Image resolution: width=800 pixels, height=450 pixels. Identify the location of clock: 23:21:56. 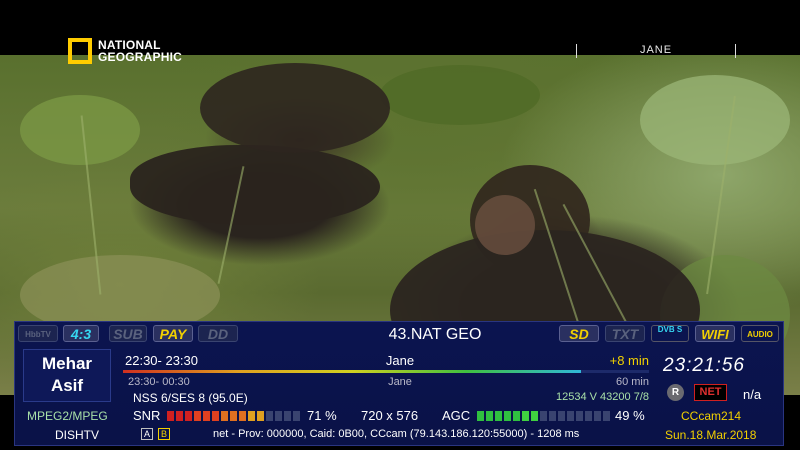
(704, 365).